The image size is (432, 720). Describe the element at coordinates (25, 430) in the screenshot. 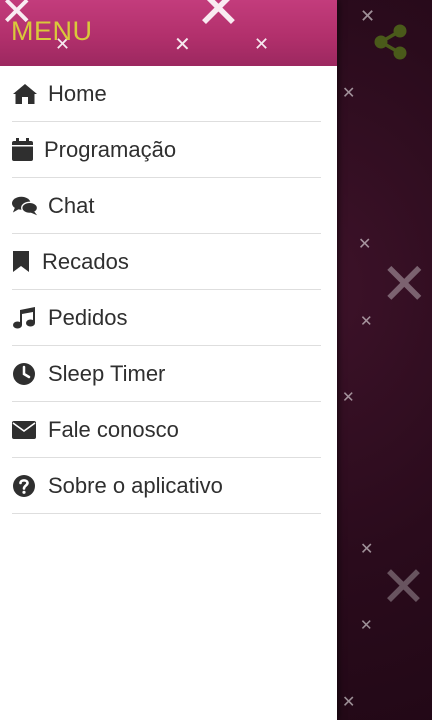

I see `envelope-icon` at that location.